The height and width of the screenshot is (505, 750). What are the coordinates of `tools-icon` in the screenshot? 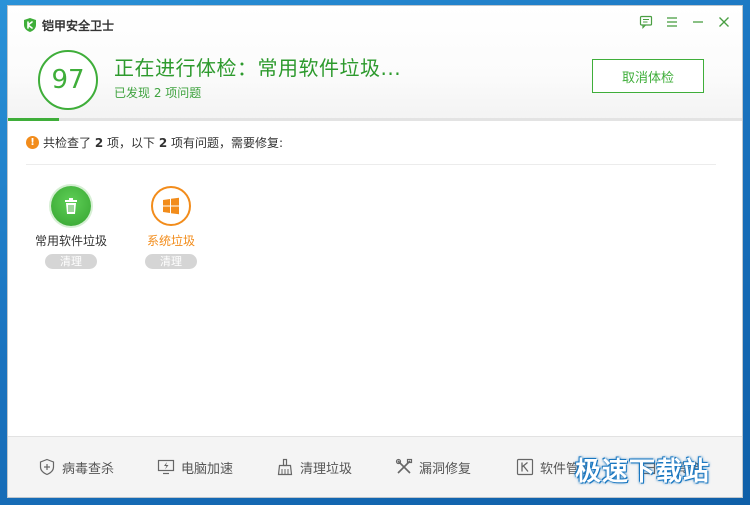 It's located at (404, 466).